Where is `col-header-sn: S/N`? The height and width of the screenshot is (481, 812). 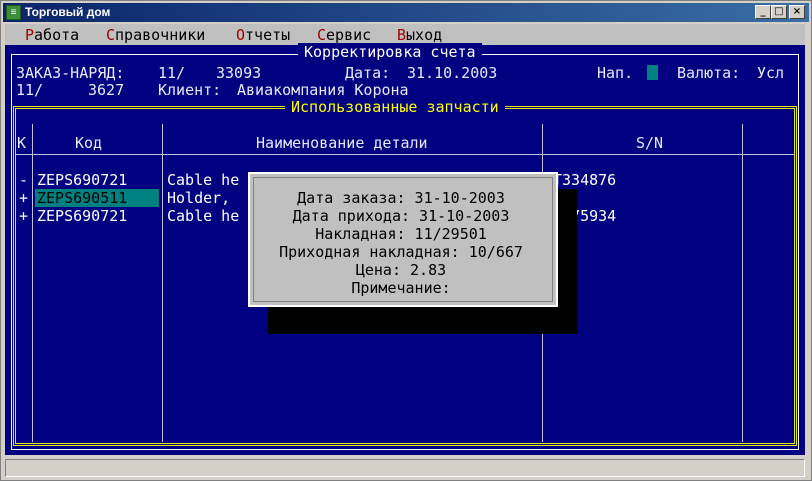
col-header-sn: S/N is located at coordinates (650, 143).